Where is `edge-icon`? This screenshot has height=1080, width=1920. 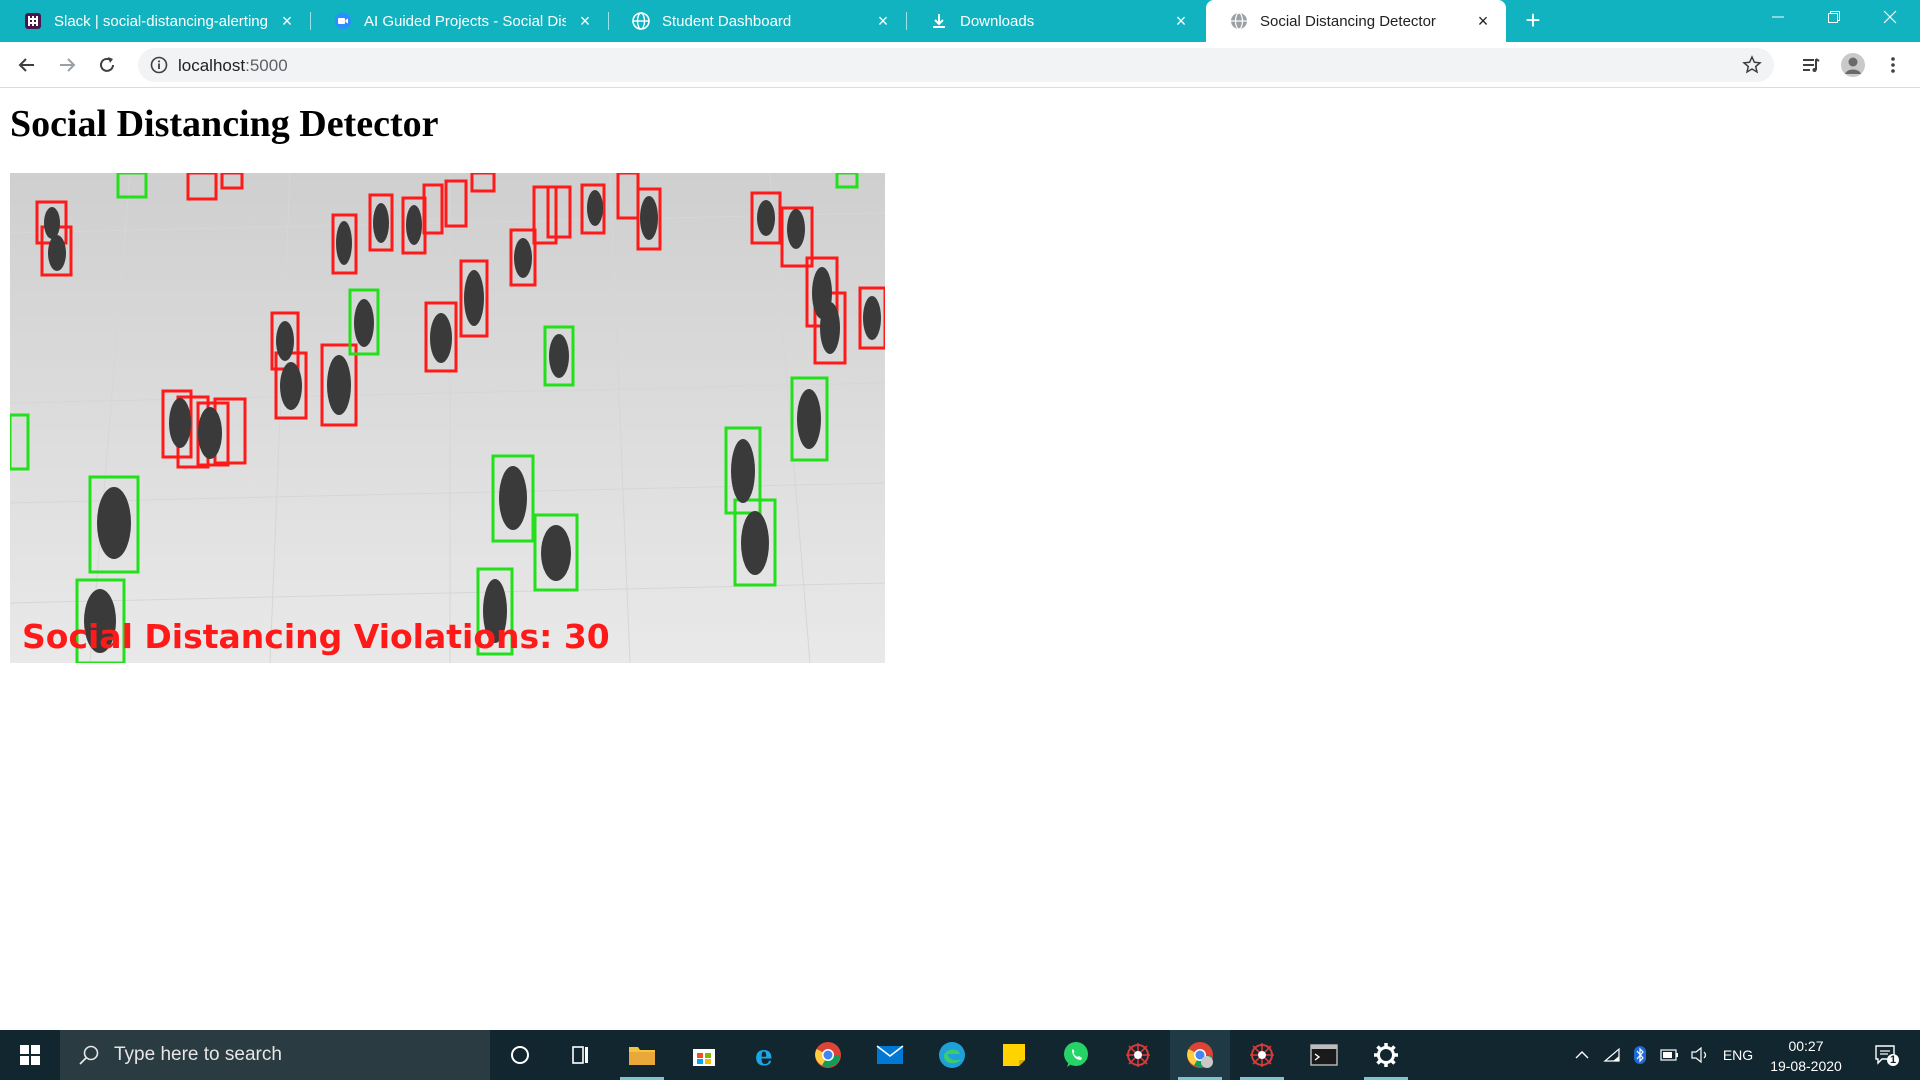
edge-icon is located at coordinates (952, 1055).